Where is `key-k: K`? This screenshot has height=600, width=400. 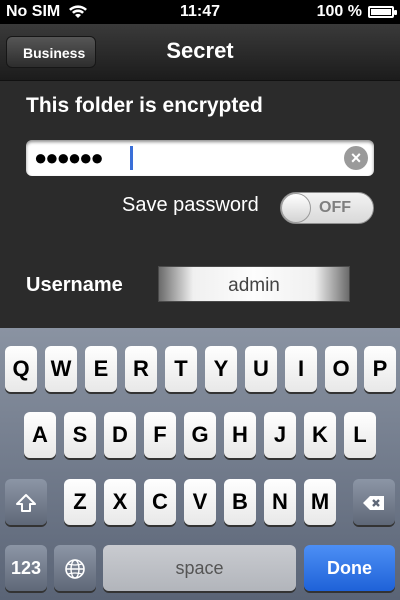
key-k: K is located at coordinates (320, 435).